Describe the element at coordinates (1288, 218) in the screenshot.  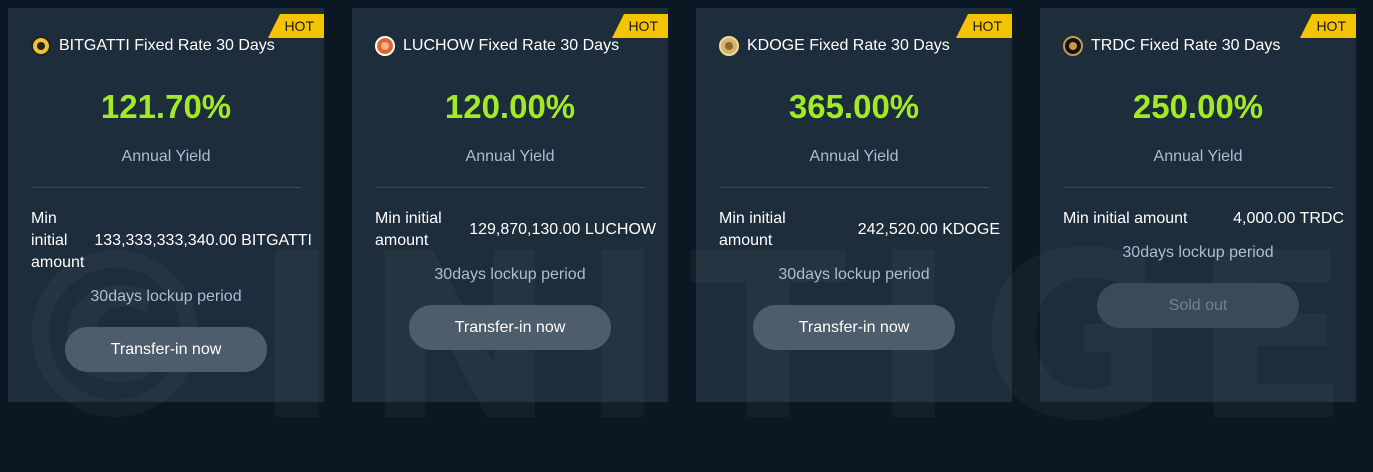
I see `min-amount-value: 4,000.00 TRDC` at that location.